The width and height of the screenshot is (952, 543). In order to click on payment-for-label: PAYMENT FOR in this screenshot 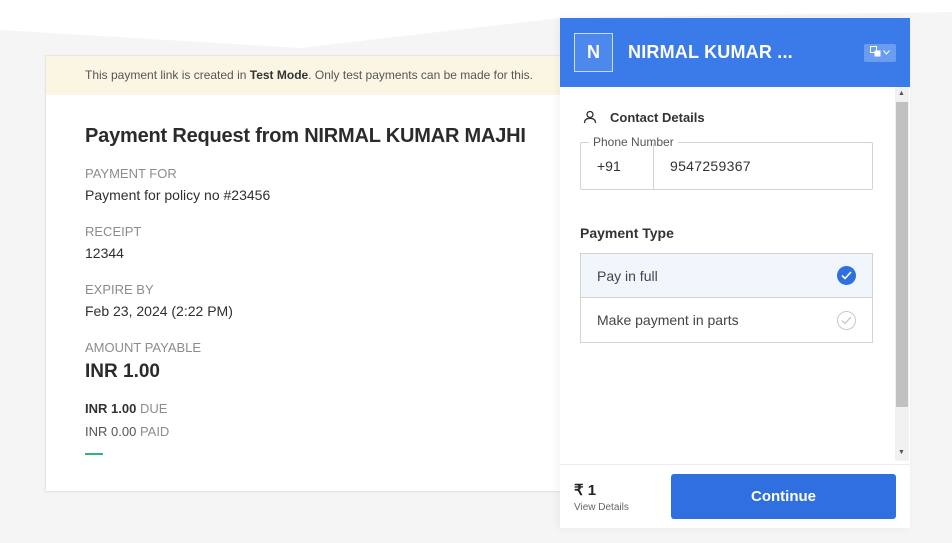, I will do `click(131, 173)`.